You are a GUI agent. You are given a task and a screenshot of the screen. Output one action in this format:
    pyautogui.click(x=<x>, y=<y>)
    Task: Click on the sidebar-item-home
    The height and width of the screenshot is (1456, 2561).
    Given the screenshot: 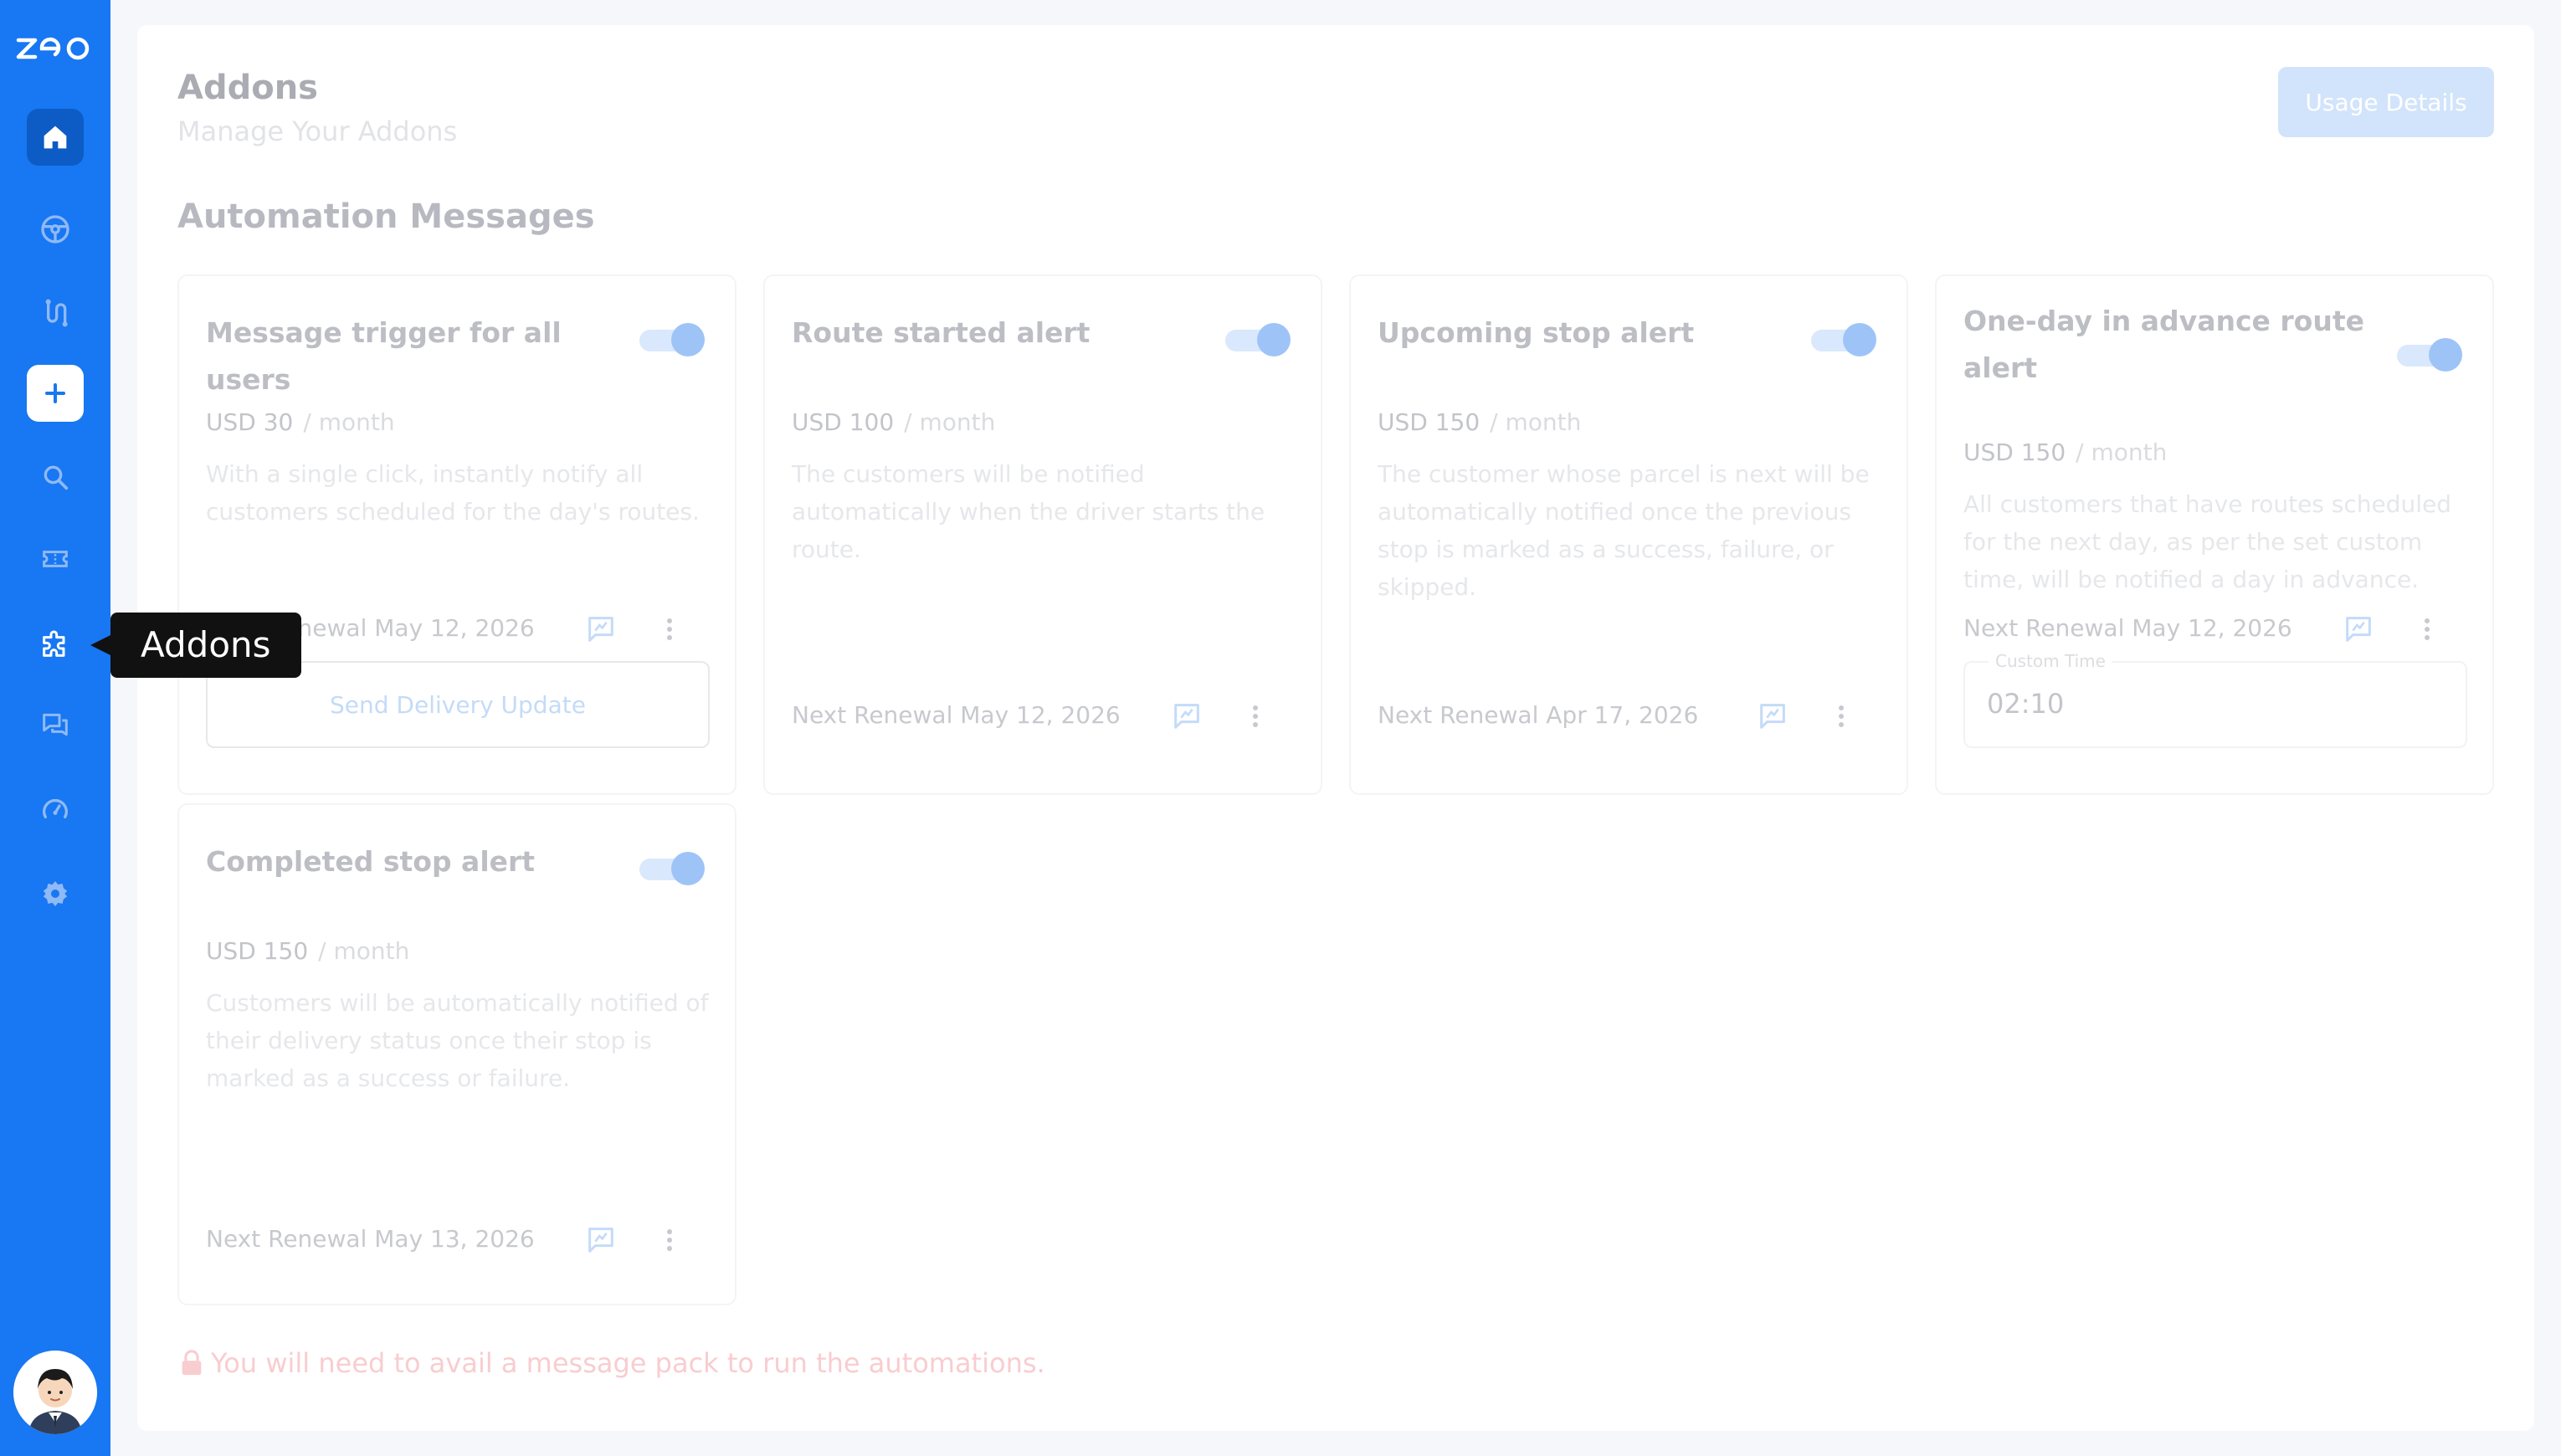 What is the action you would take?
    pyautogui.click(x=55, y=137)
    